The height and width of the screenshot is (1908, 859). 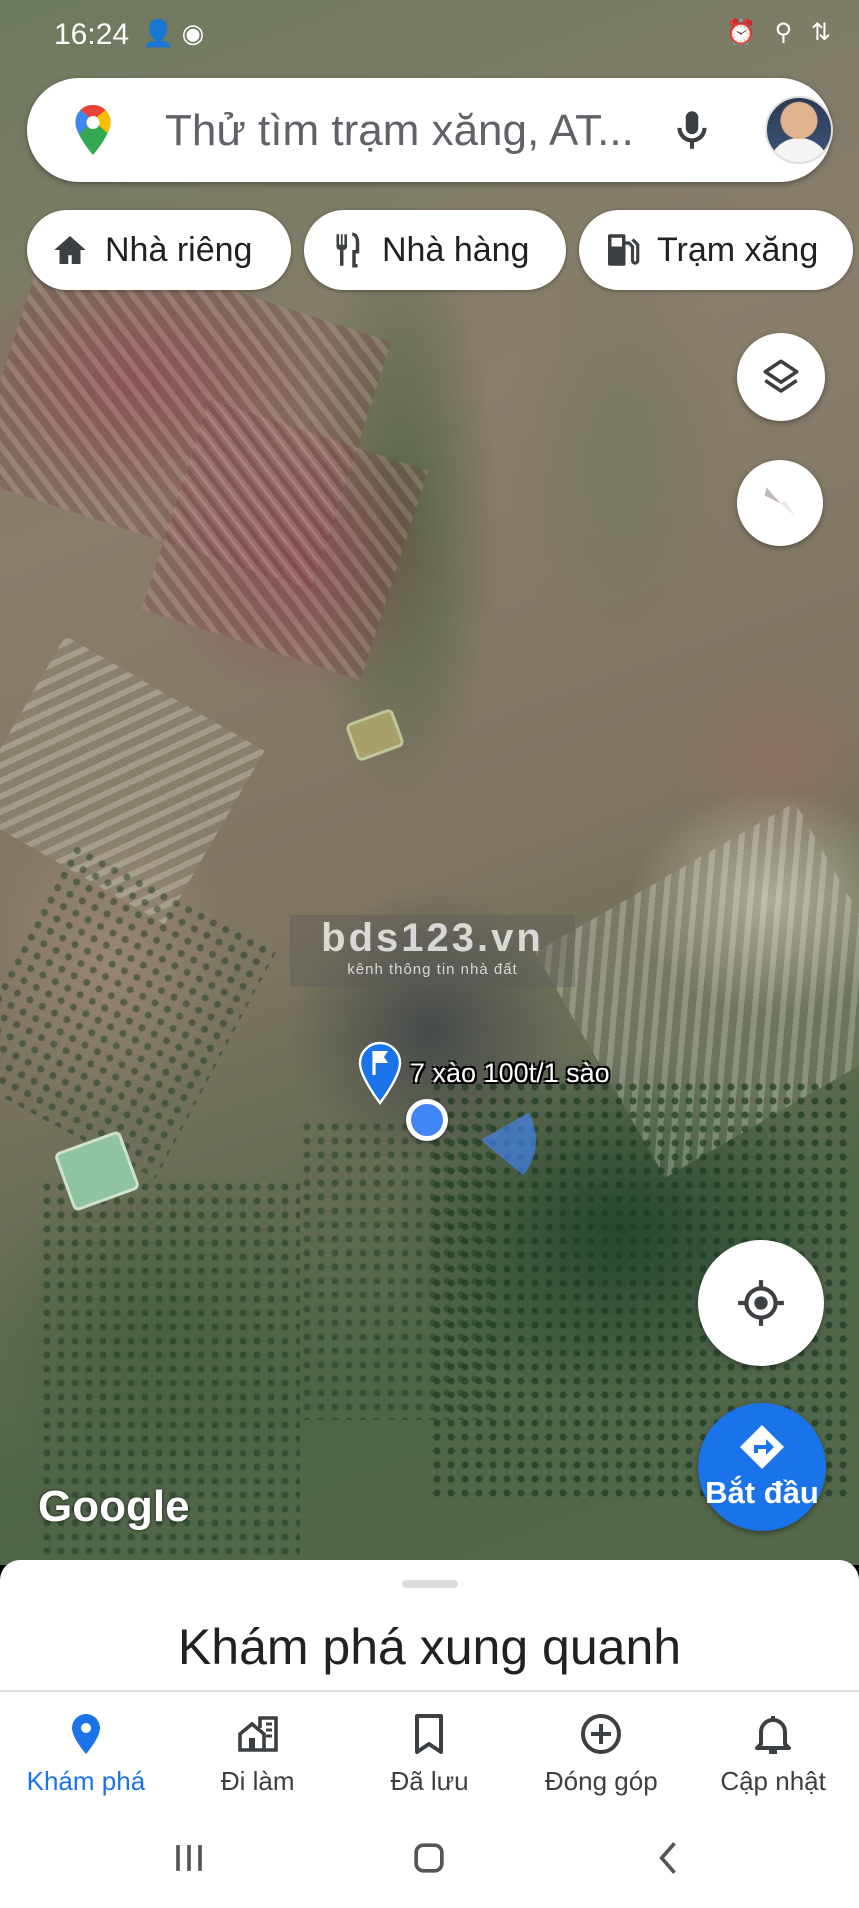 I want to click on gas-station-icon, so click(x=624, y=250).